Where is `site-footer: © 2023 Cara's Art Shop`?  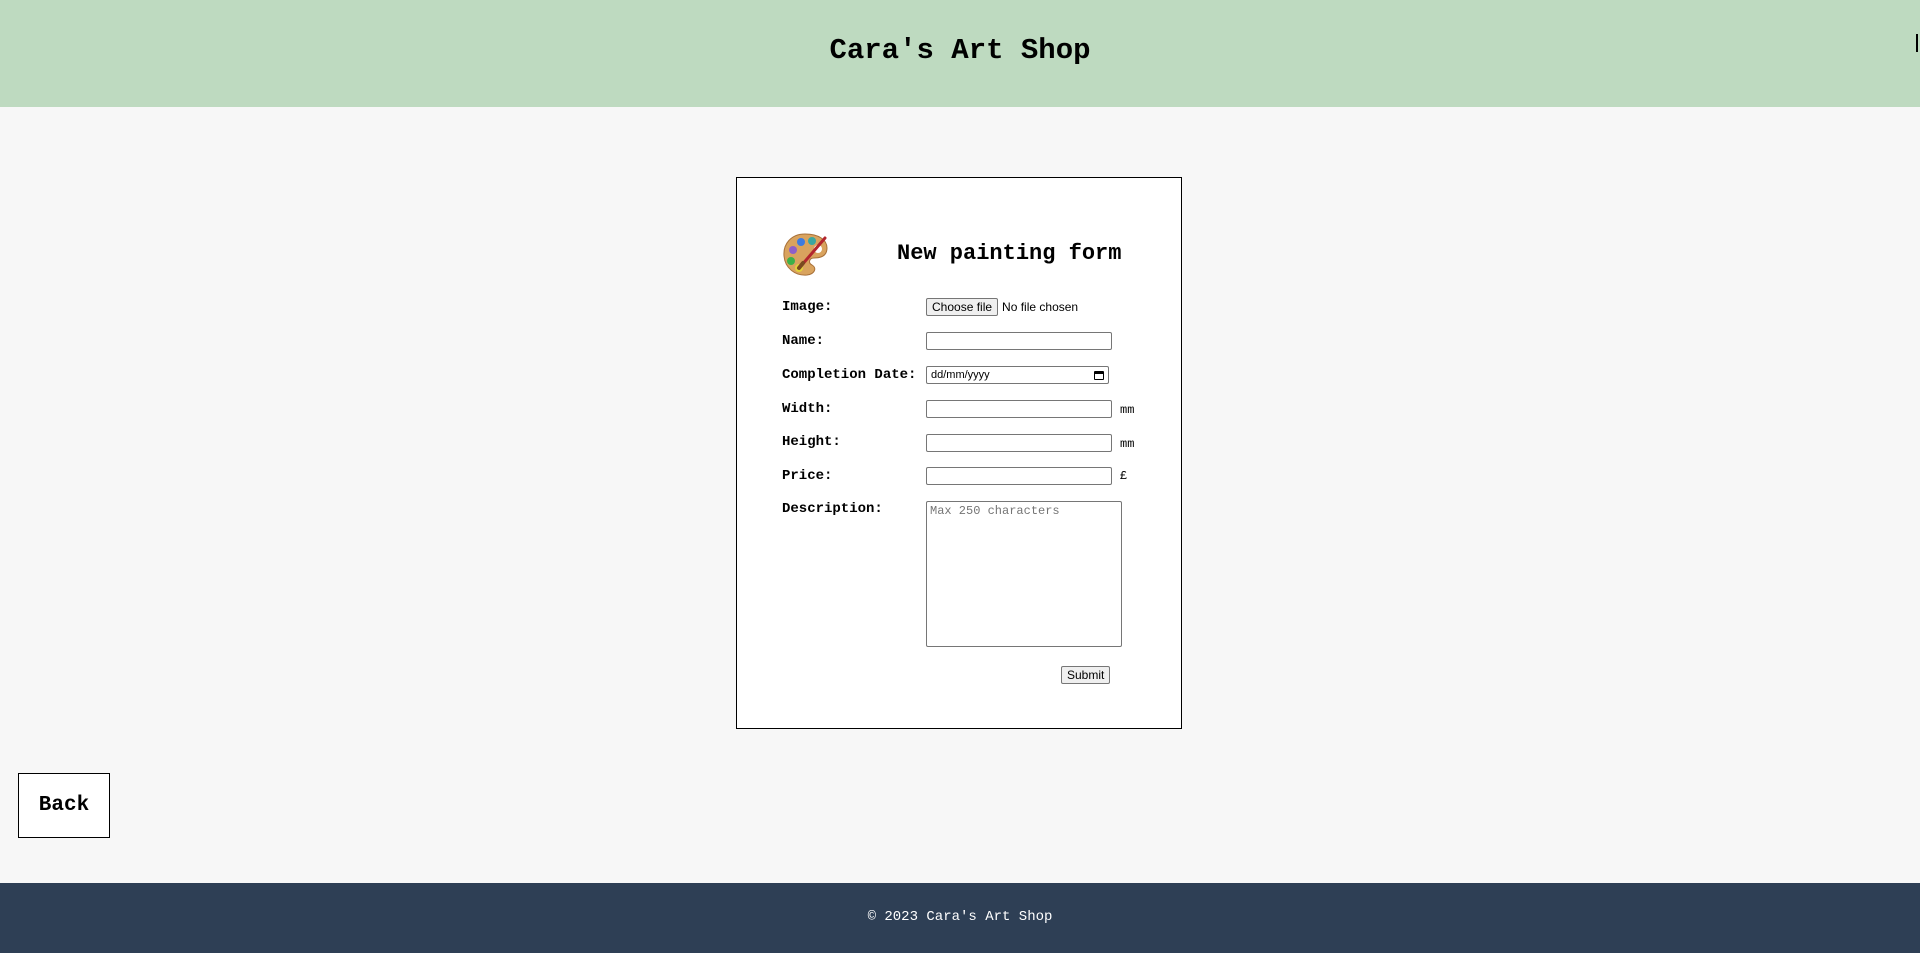
site-footer: © 2023 Cara's Art Shop is located at coordinates (960, 918).